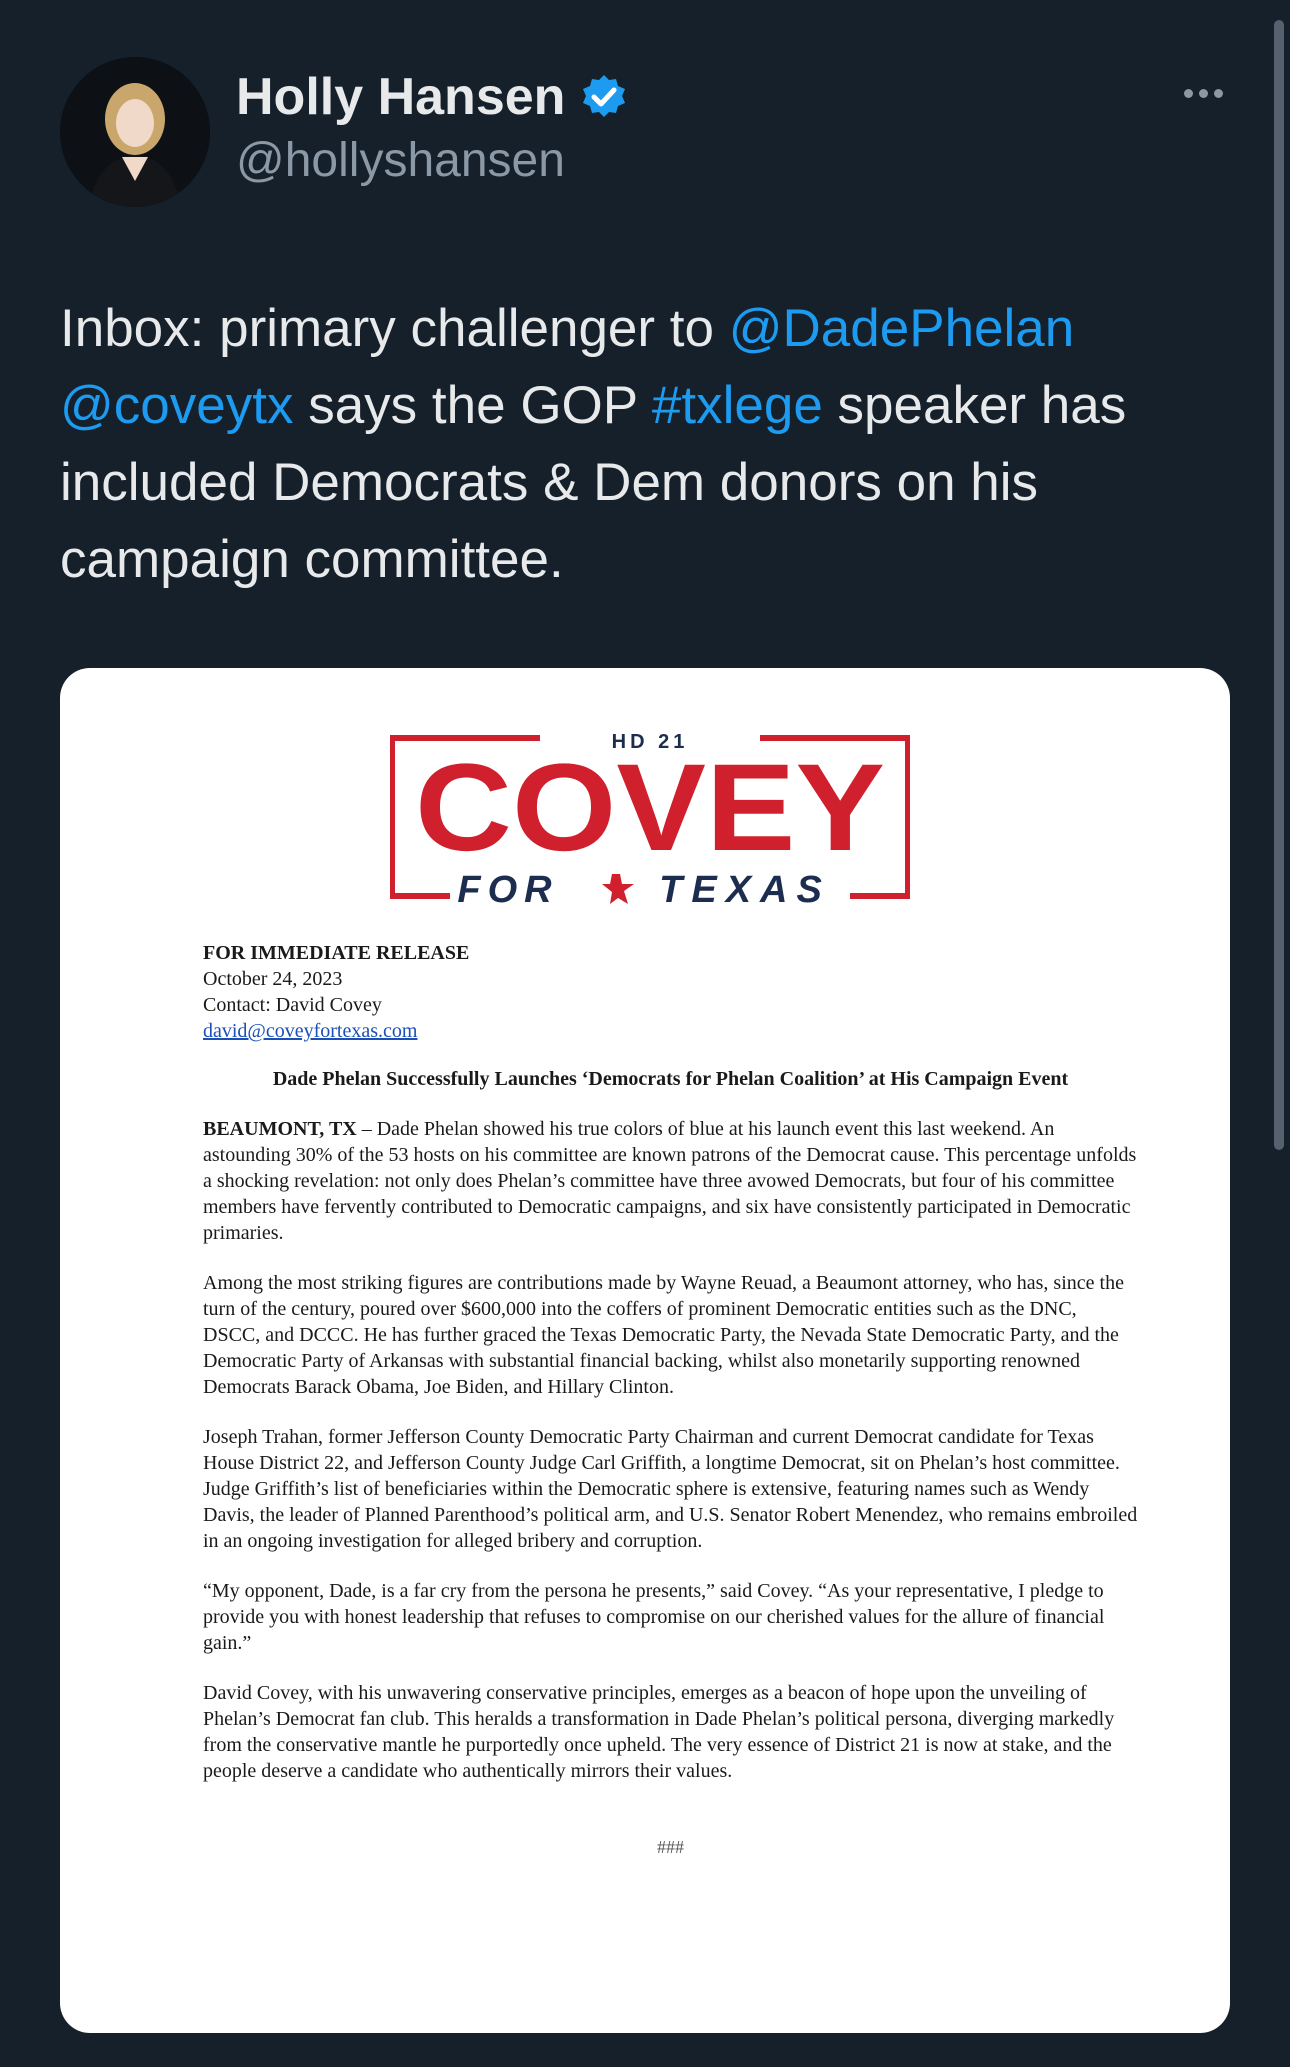 The image size is (1290, 2067). Describe the element at coordinates (273, 979) in the screenshot. I see `release-date: October 24, 2023` at that location.